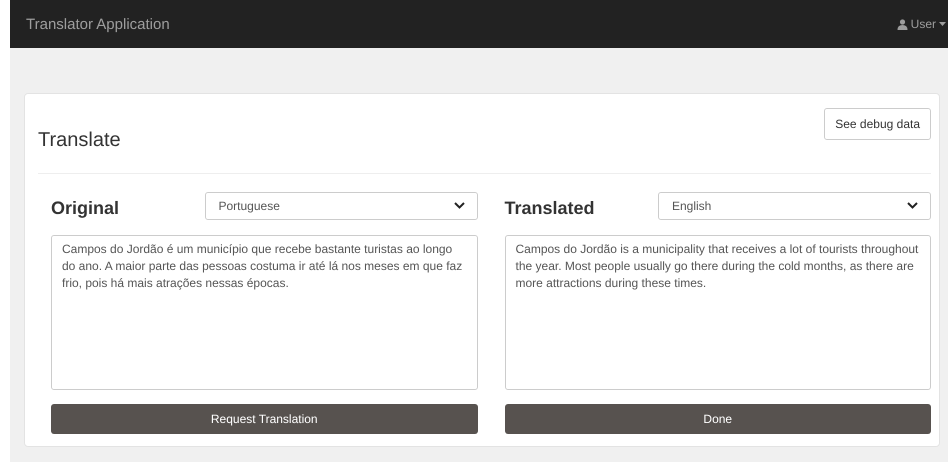  I want to click on language-select: English, so click(794, 206).